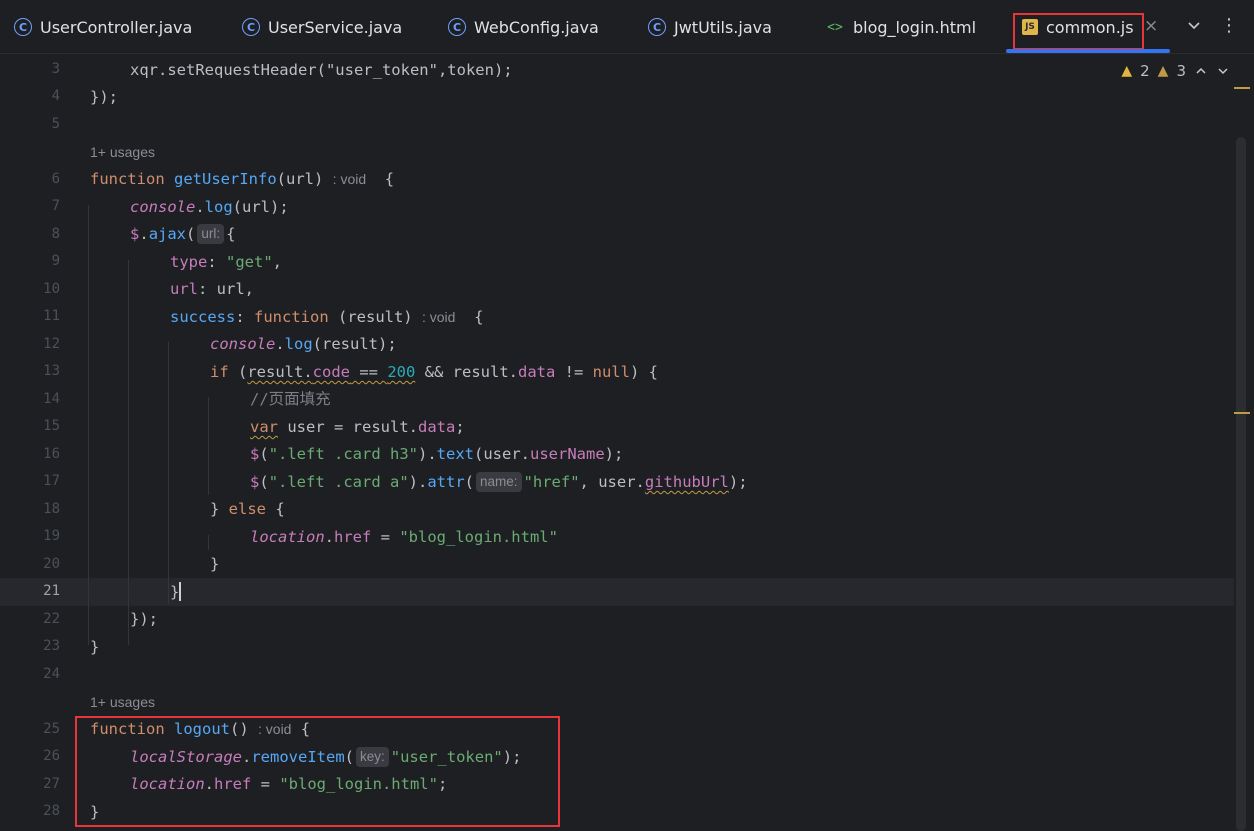 The width and height of the screenshot is (1254, 831). Describe the element at coordinates (1241, 484) in the screenshot. I see `vertical-scrollbar` at that location.